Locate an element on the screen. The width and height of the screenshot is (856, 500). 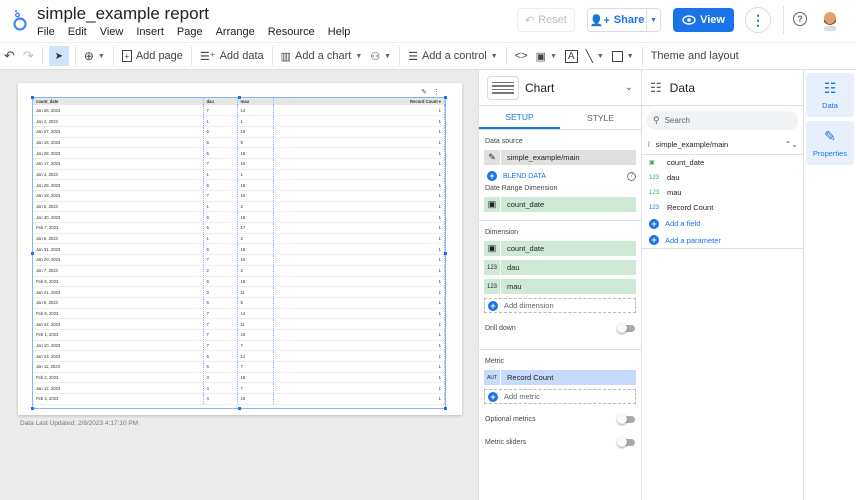
add-control-button: ☰ Add a control ▼ is located at coordinates (453, 56).